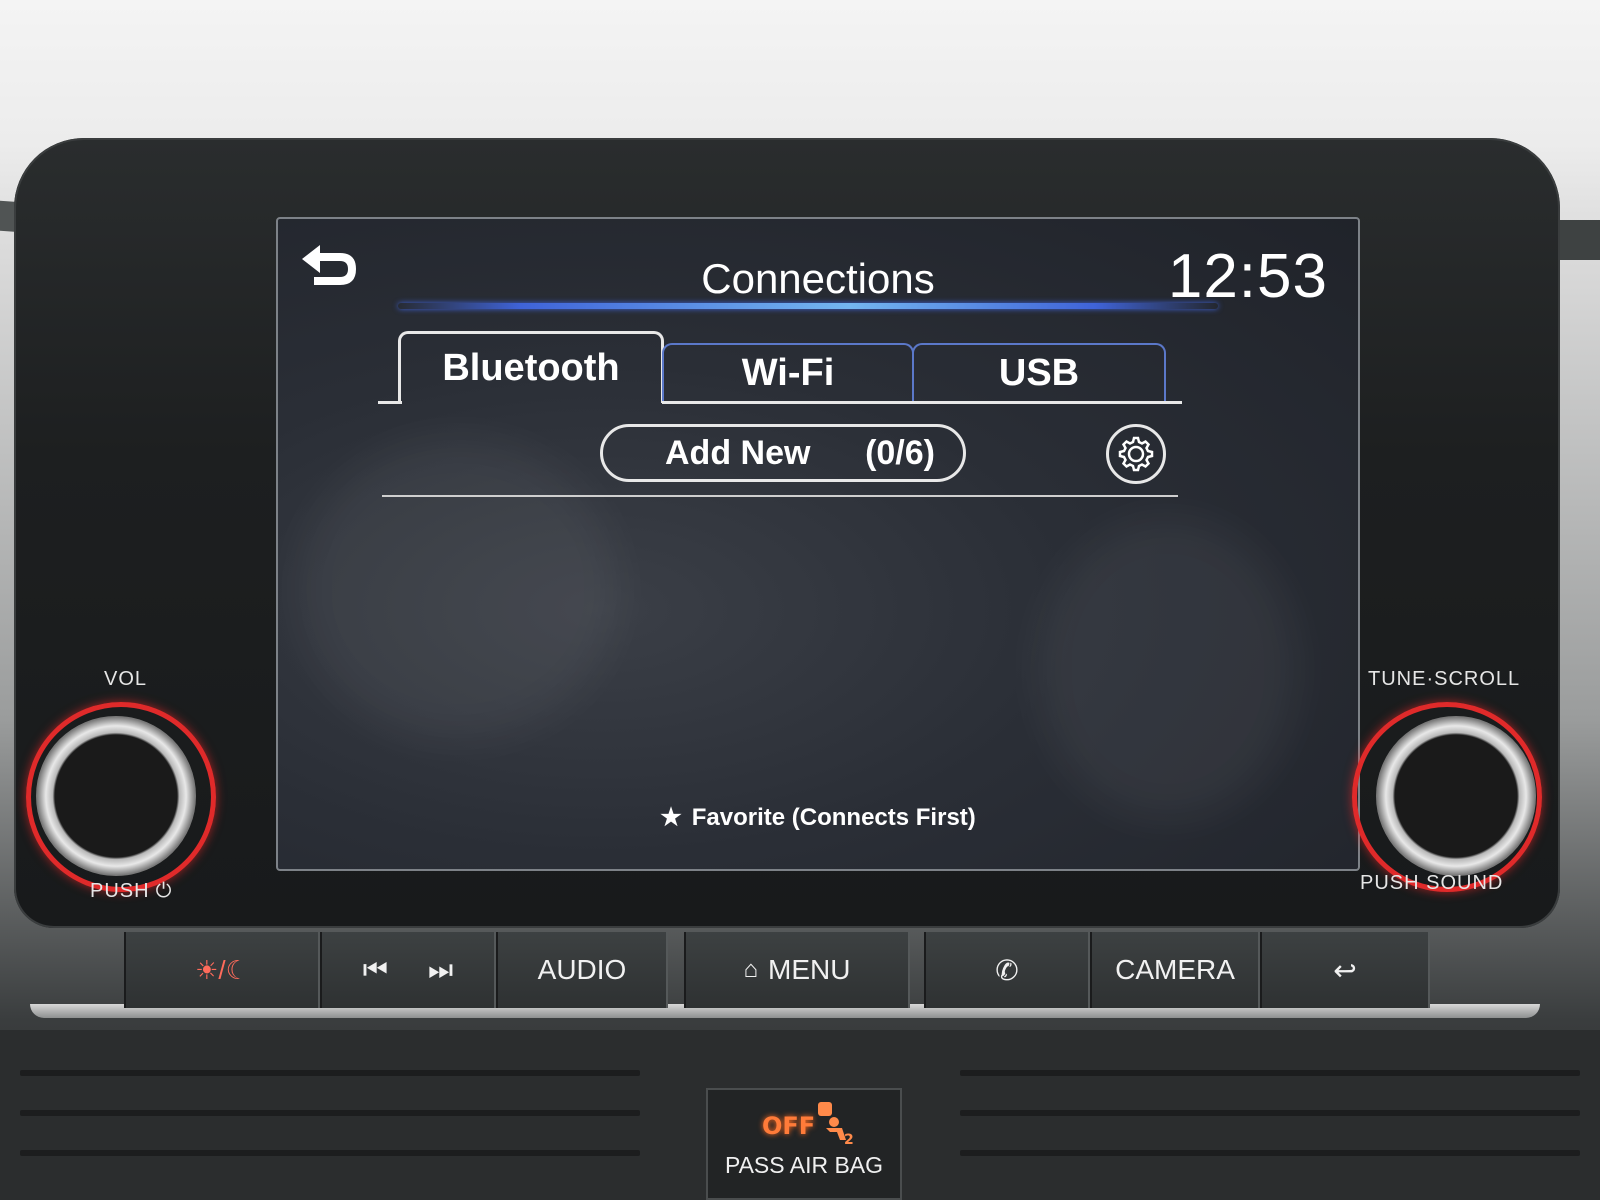 This screenshot has height=1200, width=1600. Describe the element at coordinates (789, 1126) in the screenshot. I see `airbag-status: OFF` at that location.